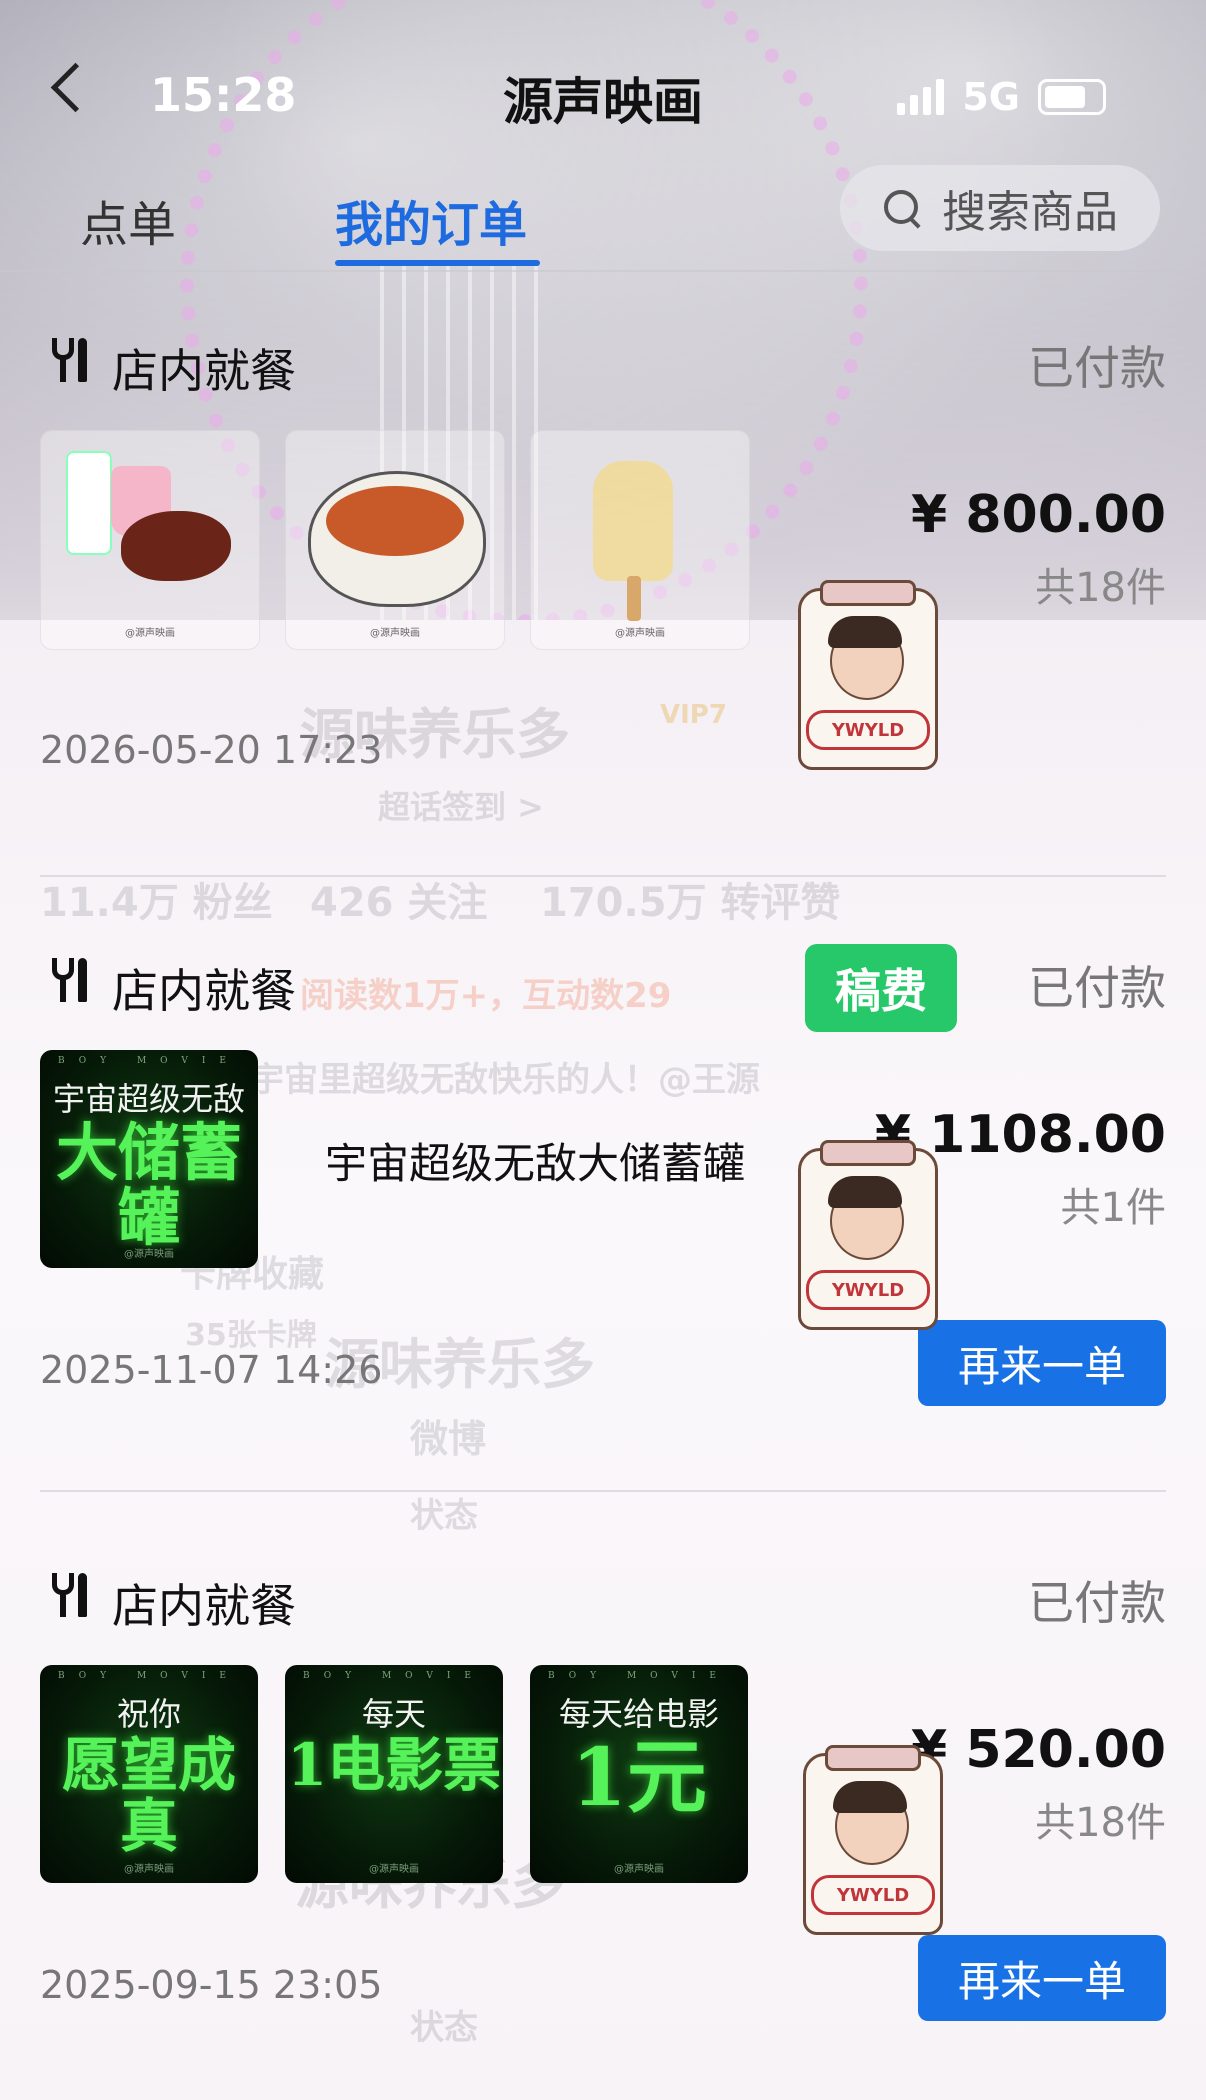 Image resolution: width=1206 pixels, height=2100 pixels. What do you see at coordinates (634, 598) in the screenshot?
I see `popsicle-stick-icon` at bounding box center [634, 598].